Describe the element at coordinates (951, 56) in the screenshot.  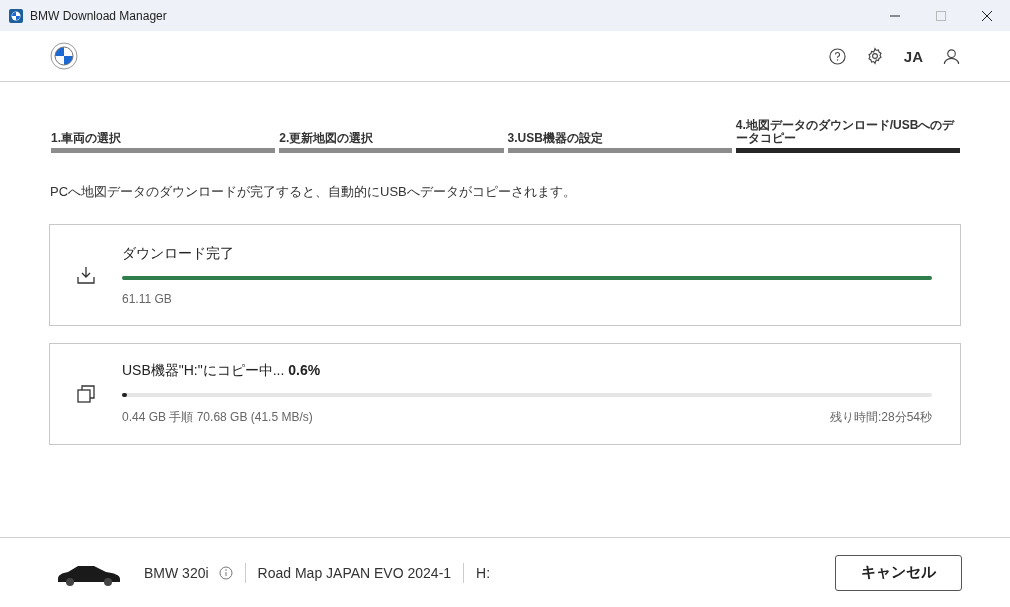
I see `user-icon` at that location.